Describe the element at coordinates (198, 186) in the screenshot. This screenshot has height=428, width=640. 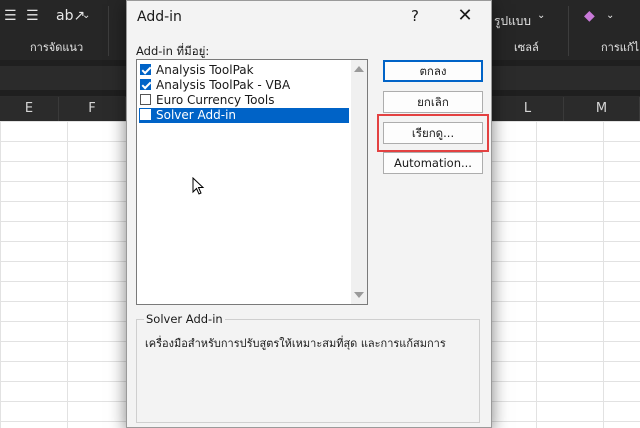
I see `mouse-cursor-icon` at that location.